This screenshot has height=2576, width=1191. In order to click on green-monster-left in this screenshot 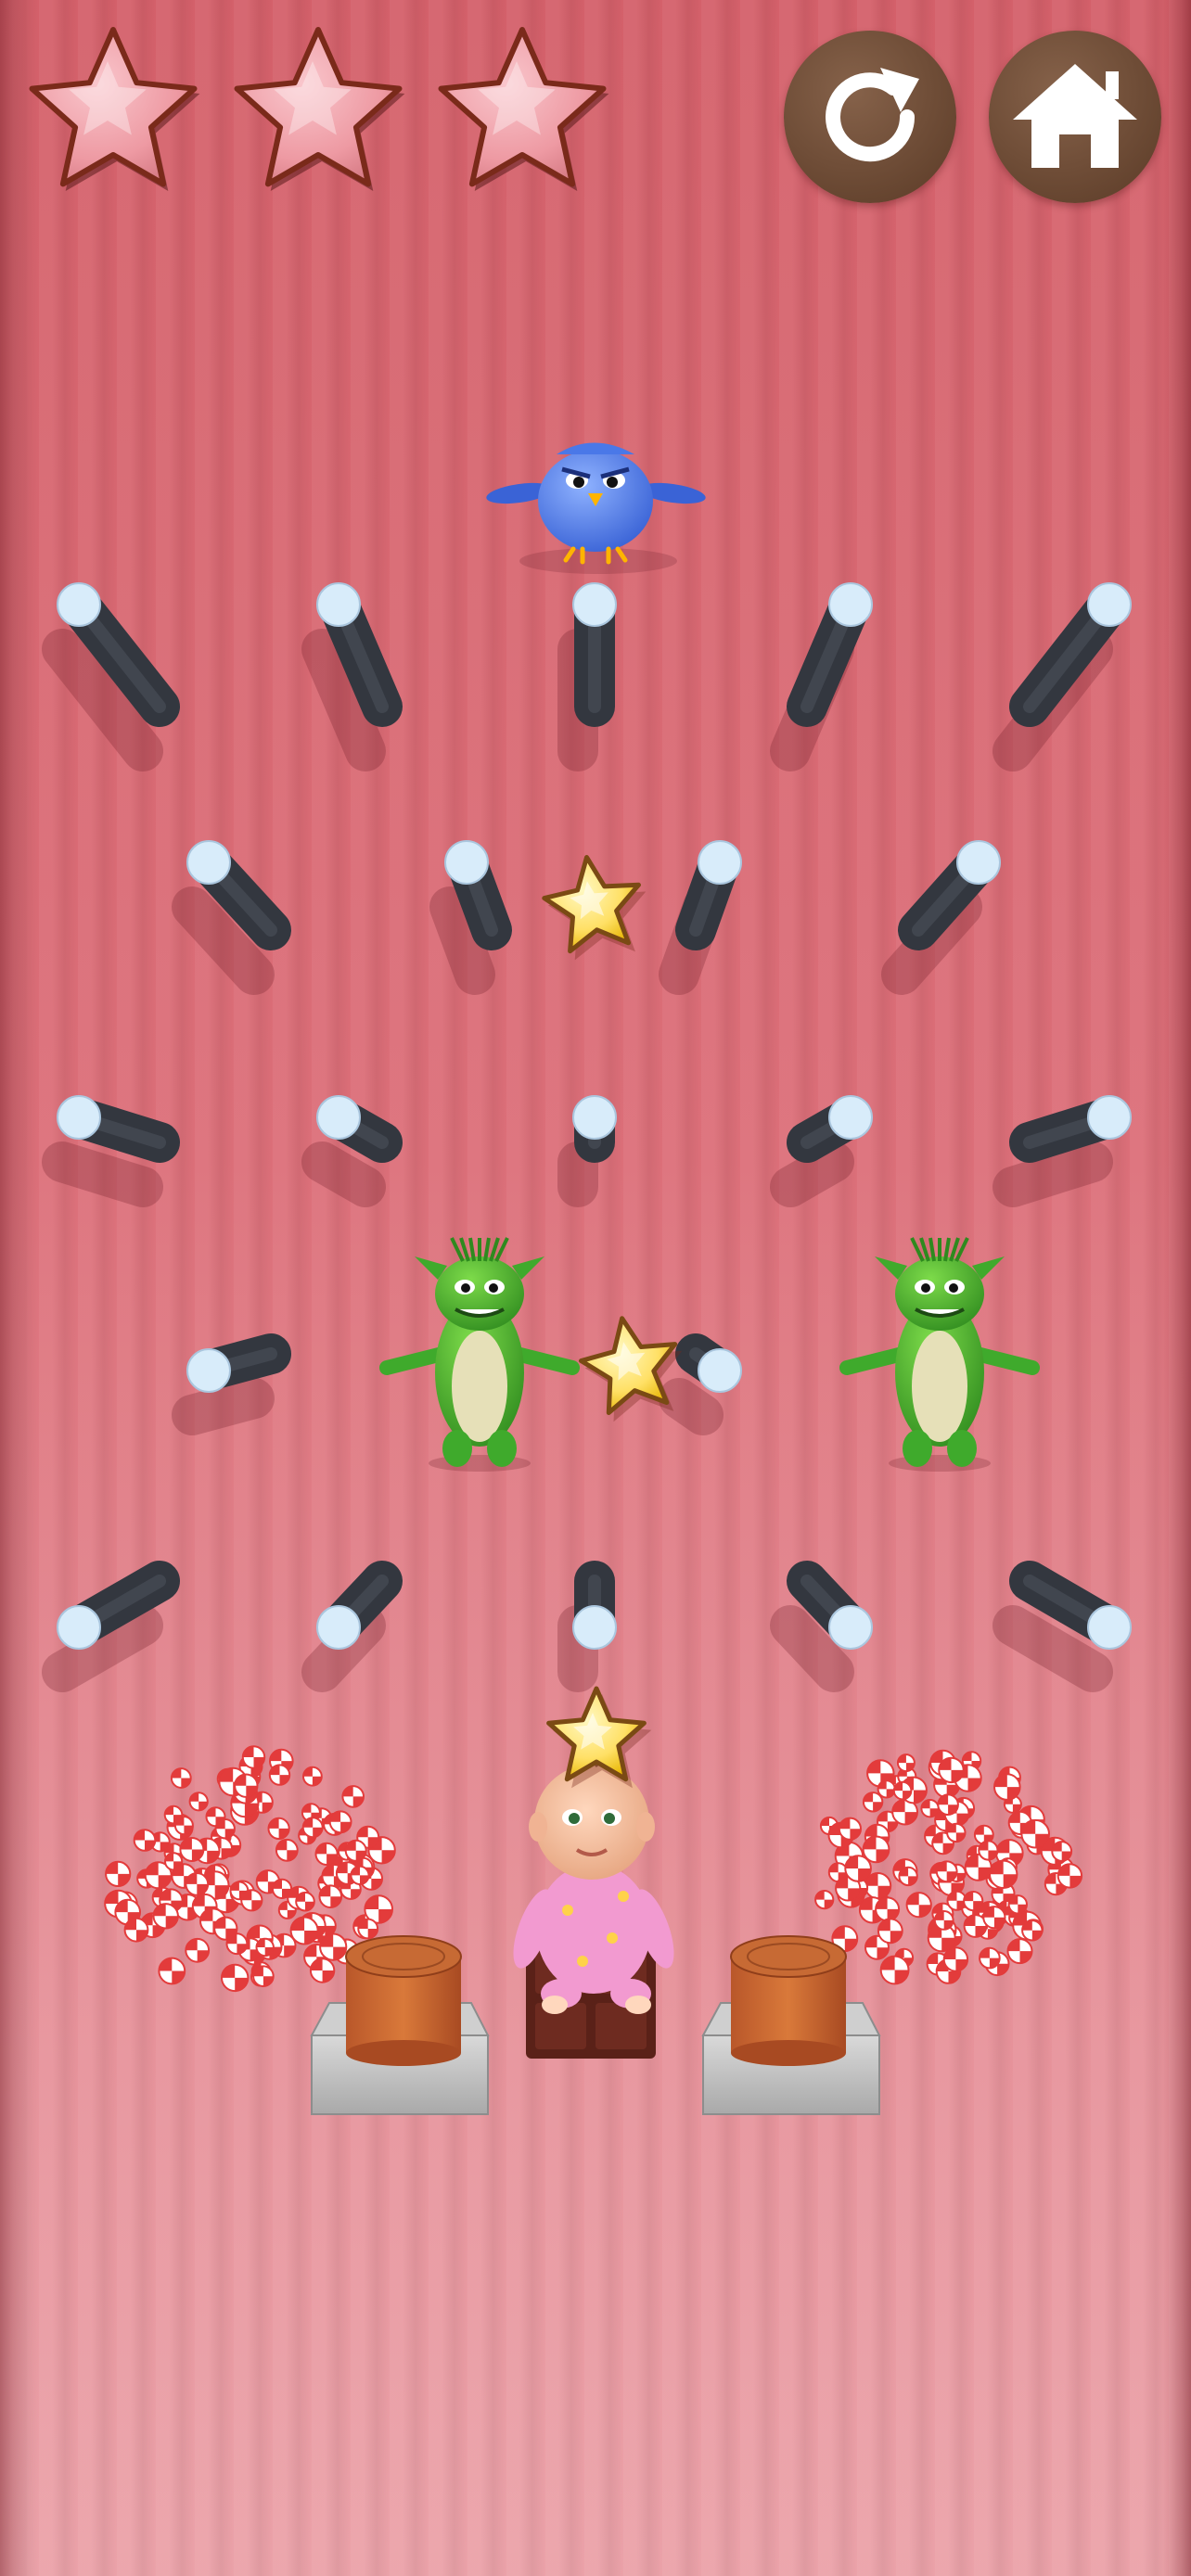, I will do `click(479, 1354)`.